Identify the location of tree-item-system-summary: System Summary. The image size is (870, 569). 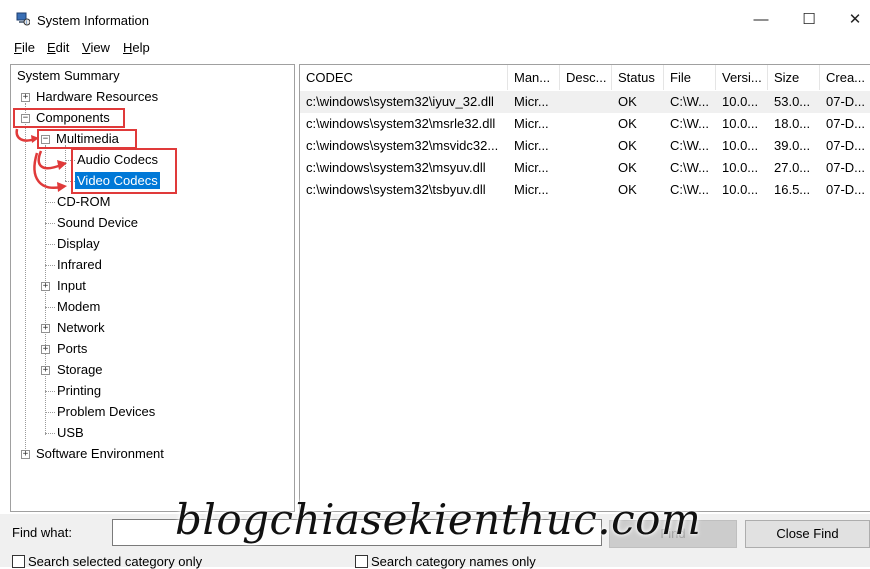
(68, 75).